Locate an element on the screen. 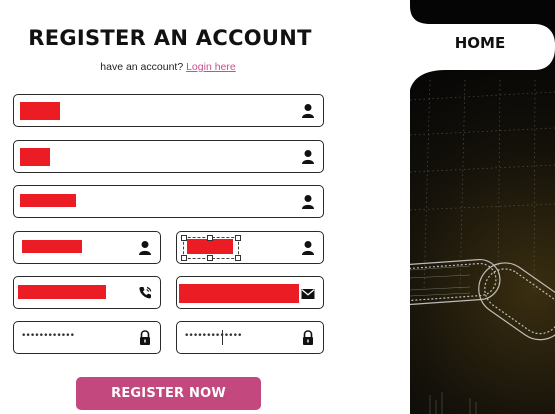 The height and width of the screenshot is (414, 555). login-prompt: have an account? Login here is located at coordinates (168, 67).